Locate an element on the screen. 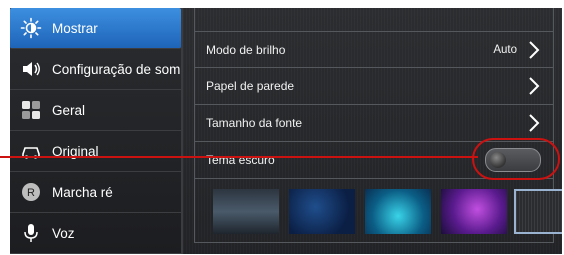  car-icon is located at coordinates (31, 151).